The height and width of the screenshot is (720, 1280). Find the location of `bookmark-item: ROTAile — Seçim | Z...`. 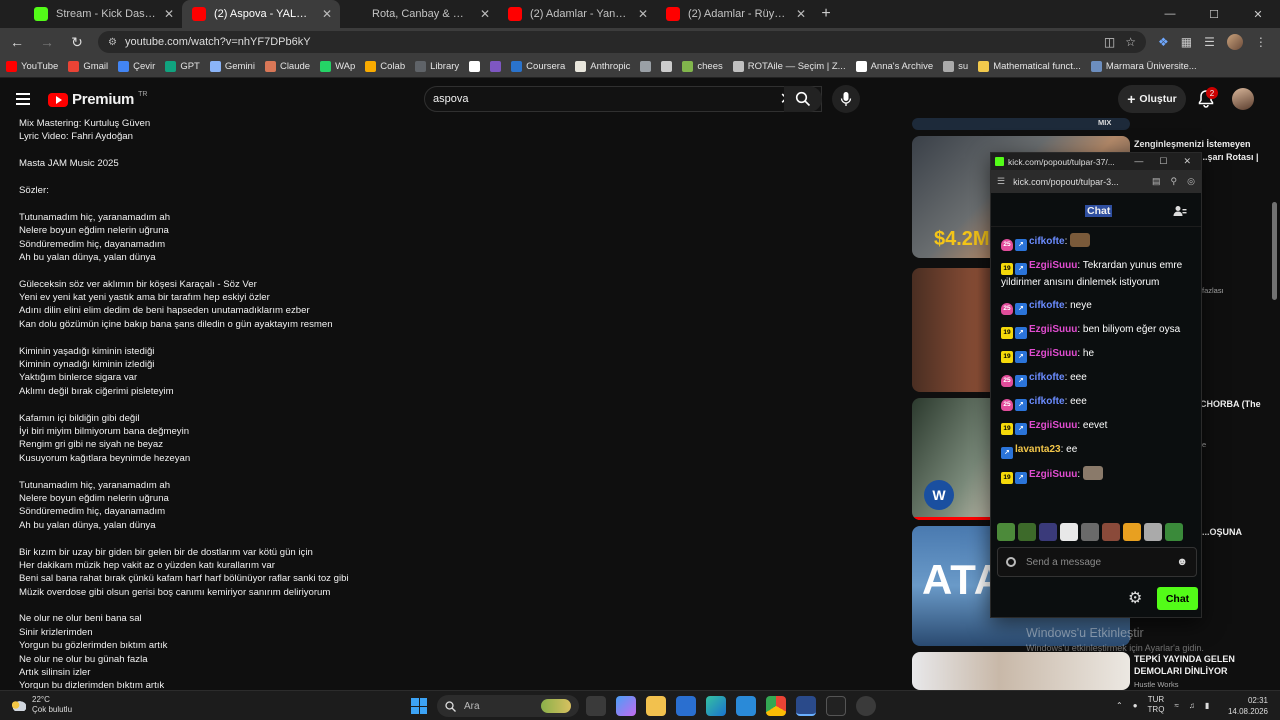

bookmark-item: ROTAile — Seçim | Z... is located at coordinates (789, 66).